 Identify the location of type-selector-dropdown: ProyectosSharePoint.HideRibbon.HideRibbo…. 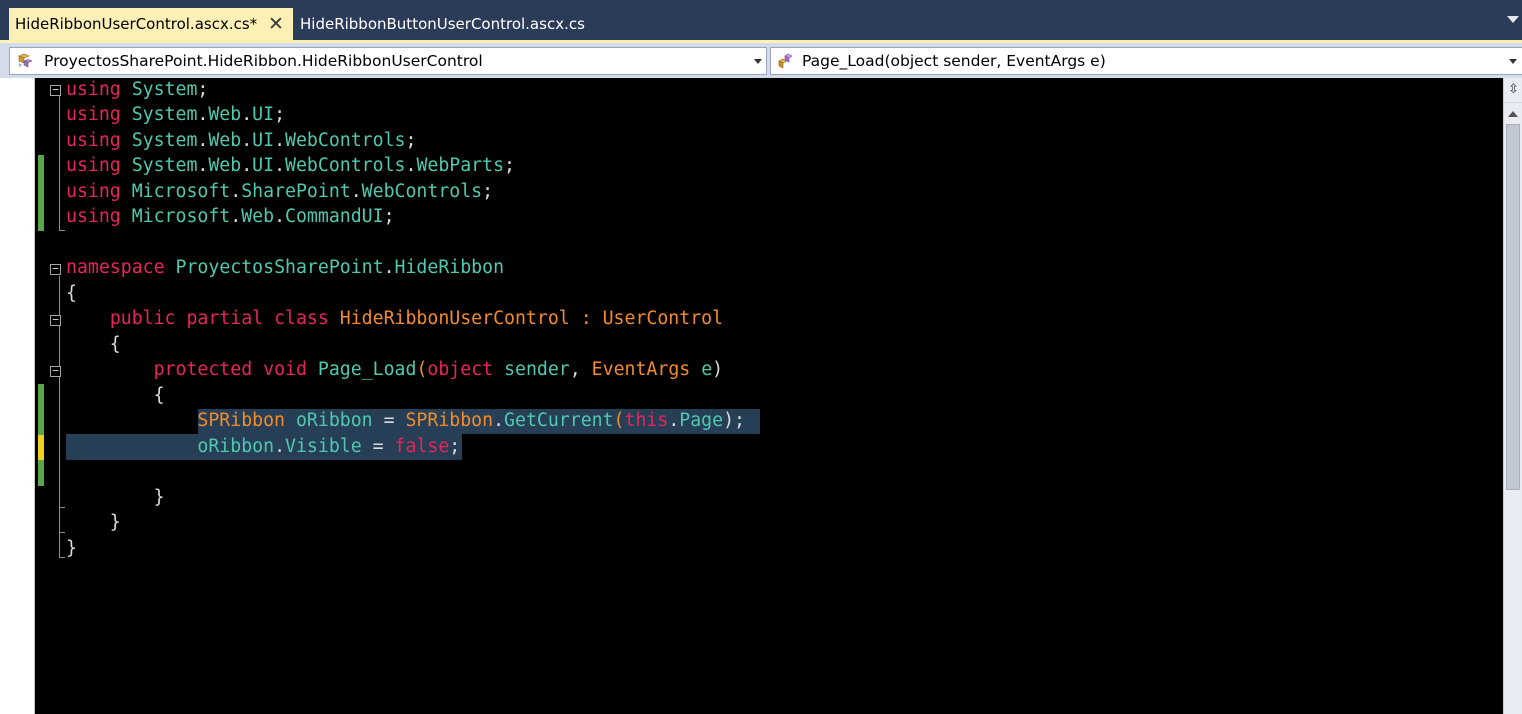
(388, 61).